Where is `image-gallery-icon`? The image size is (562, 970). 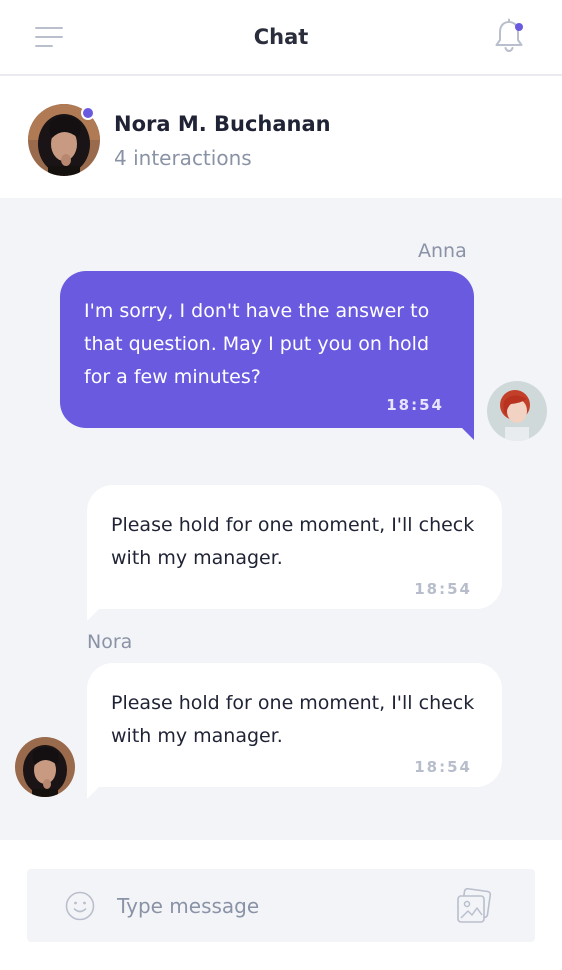
image-gallery-icon is located at coordinates (474, 906).